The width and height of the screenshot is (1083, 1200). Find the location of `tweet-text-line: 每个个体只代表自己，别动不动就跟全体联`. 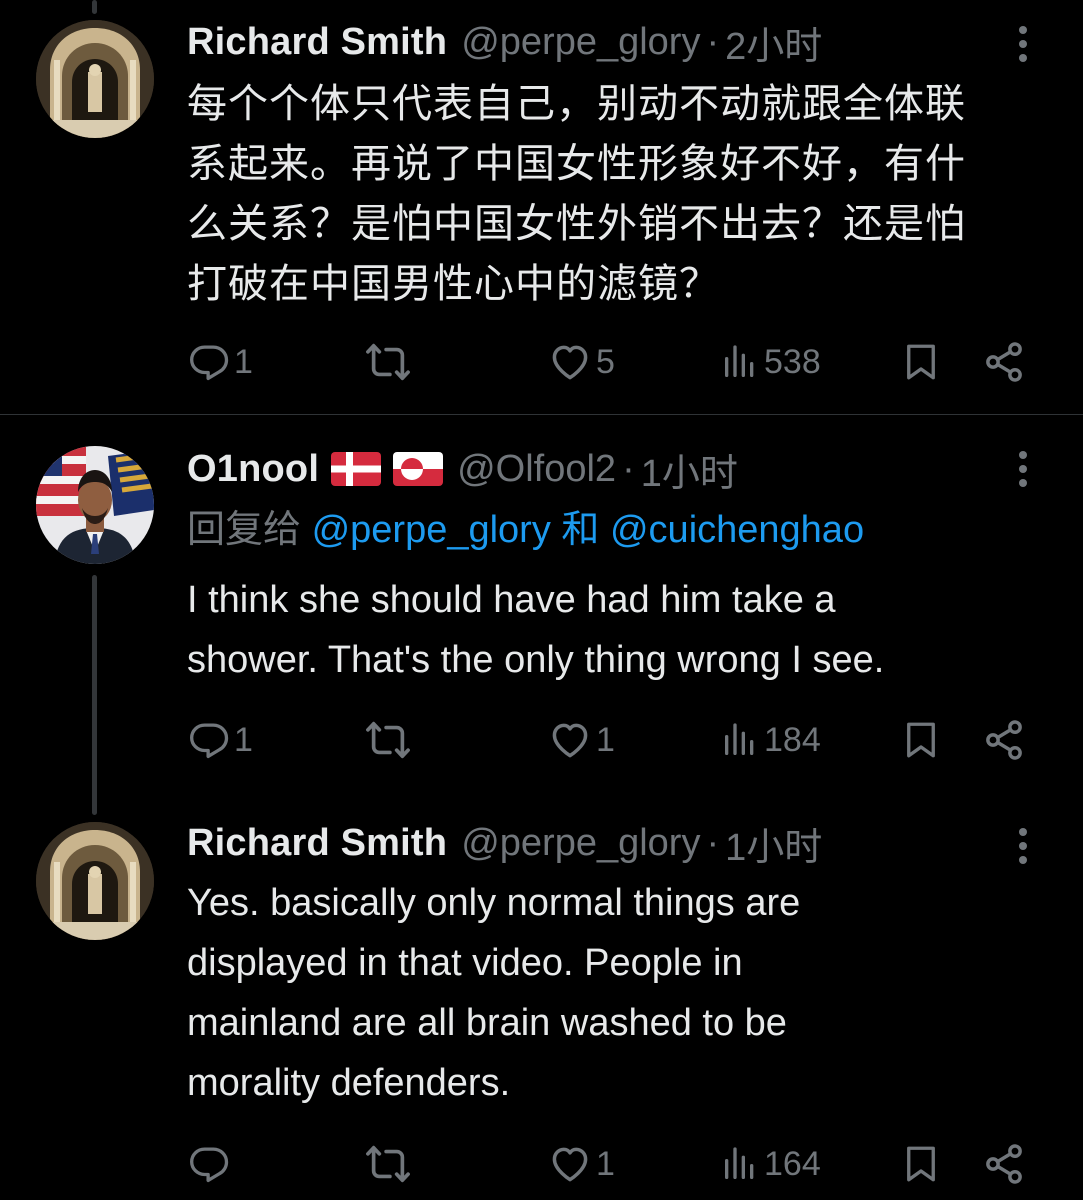

tweet-text-line: 每个个体只代表自己，别动不动就跟全体联 is located at coordinates (576, 104).